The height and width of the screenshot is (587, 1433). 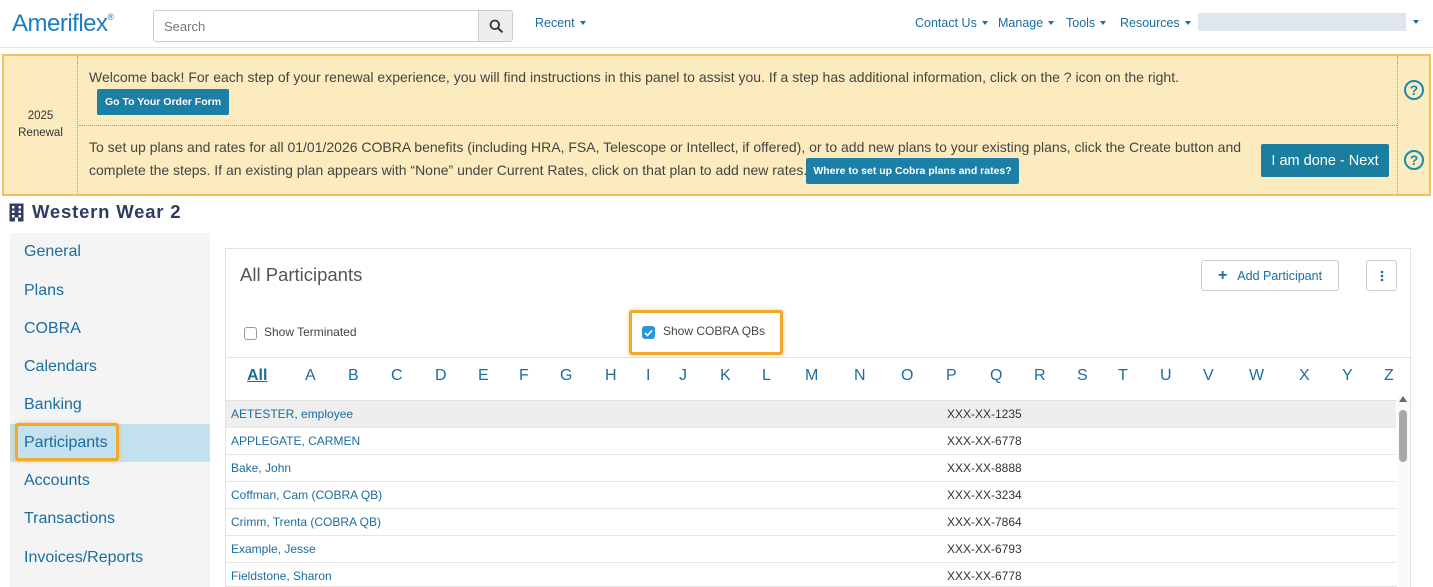 What do you see at coordinates (1123, 376) in the screenshot?
I see `alpha-filter-t: T` at bounding box center [1123, 376].